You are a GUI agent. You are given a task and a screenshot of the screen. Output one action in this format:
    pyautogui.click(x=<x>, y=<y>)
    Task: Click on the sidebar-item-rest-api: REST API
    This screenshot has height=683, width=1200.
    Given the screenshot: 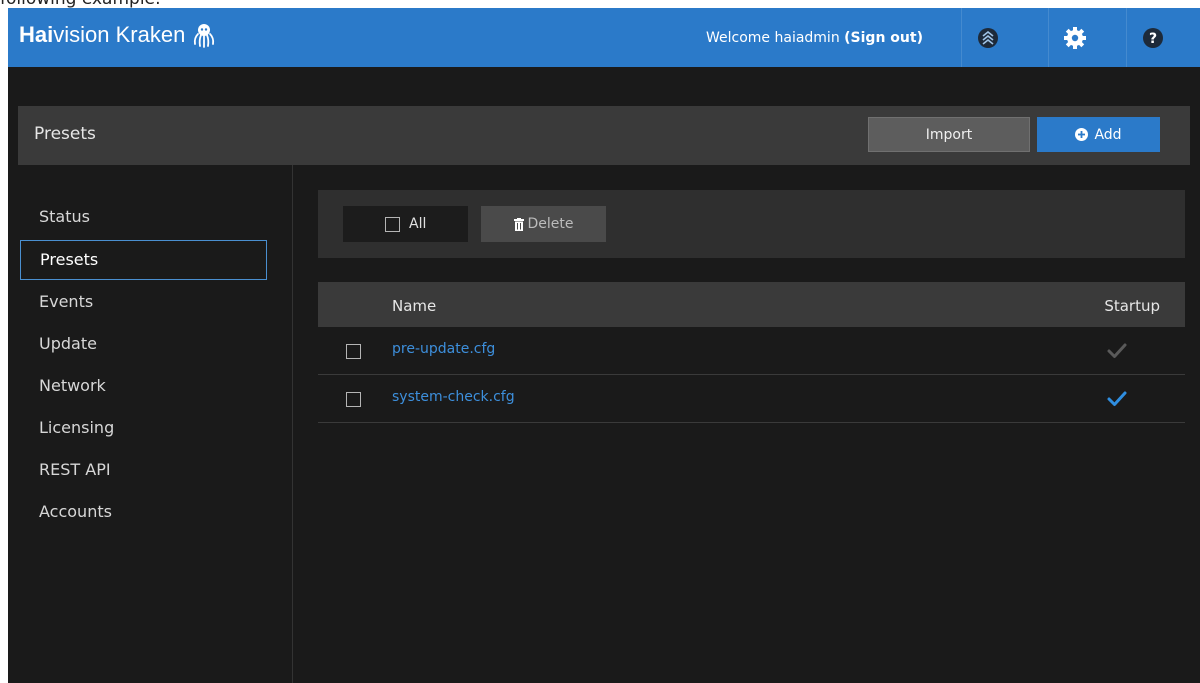 What is the action you would take?
    pyautogui.click(x=143, y=471)
    